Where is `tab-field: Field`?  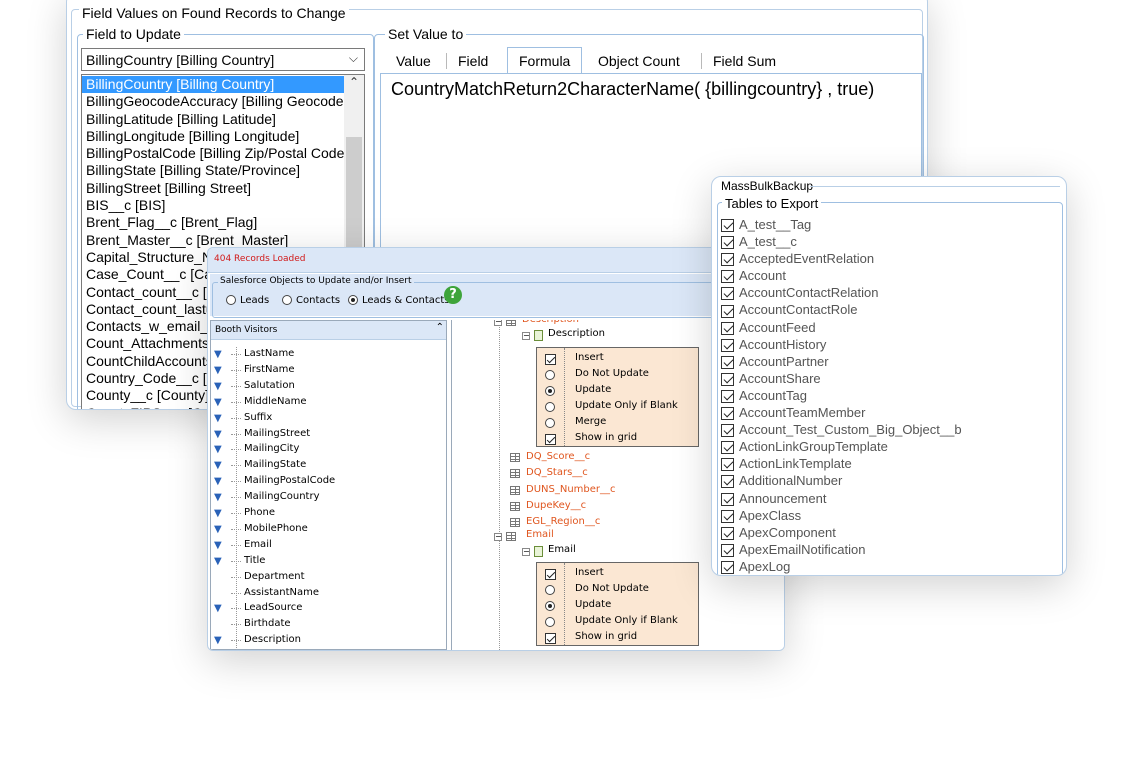
tab-field: Field is located at coordinates (473, 61).